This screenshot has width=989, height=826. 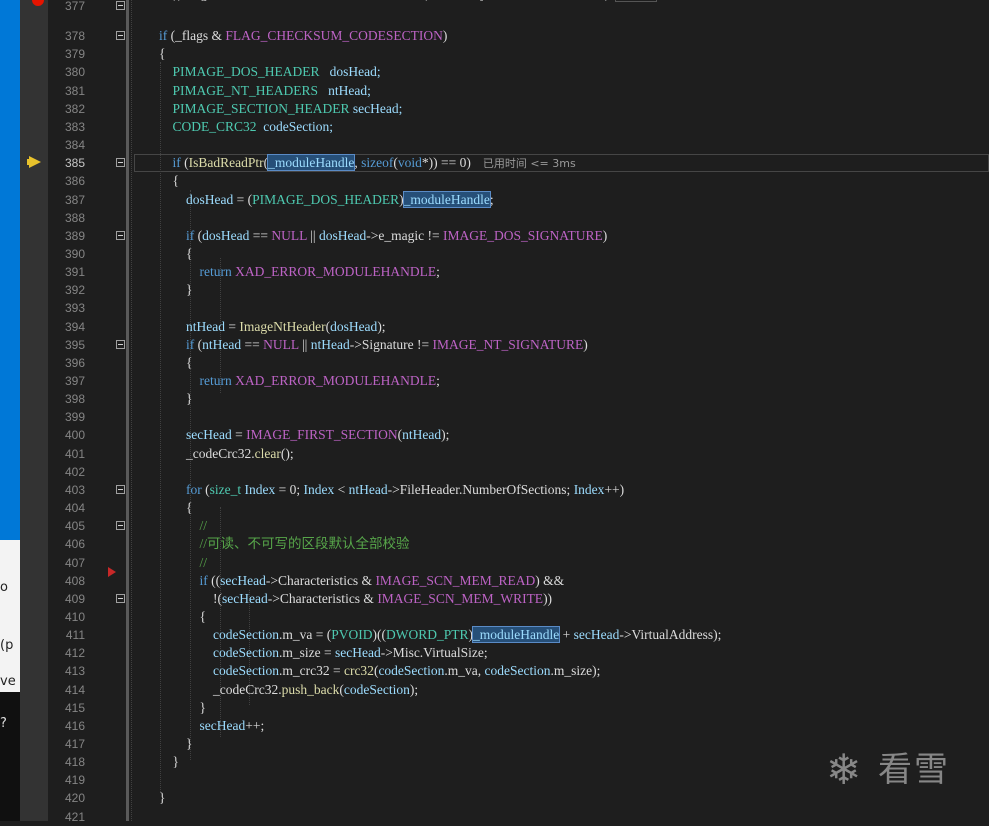 What do you see at coordinates (74, 798) in the screenshot?
I see `line-number: 420` at bounding box center [74, 798].